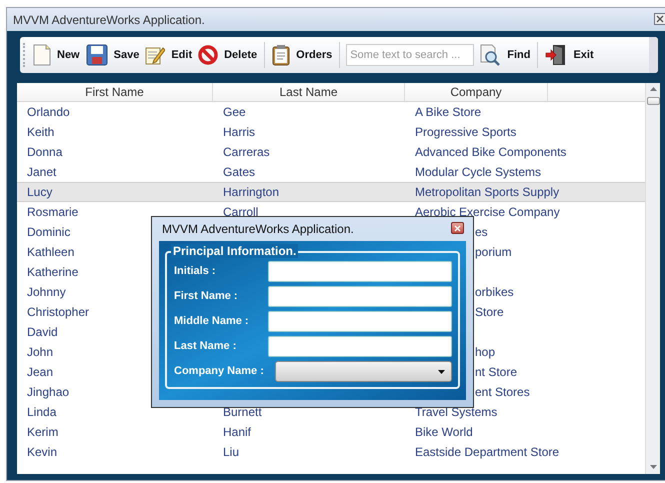 Image resolution: width=665 pixels, height=483 pixels. What do you see at coordinates (485, 352) in the screenshot?
I see `table-cell: hop` at bounding box center [485, 352].